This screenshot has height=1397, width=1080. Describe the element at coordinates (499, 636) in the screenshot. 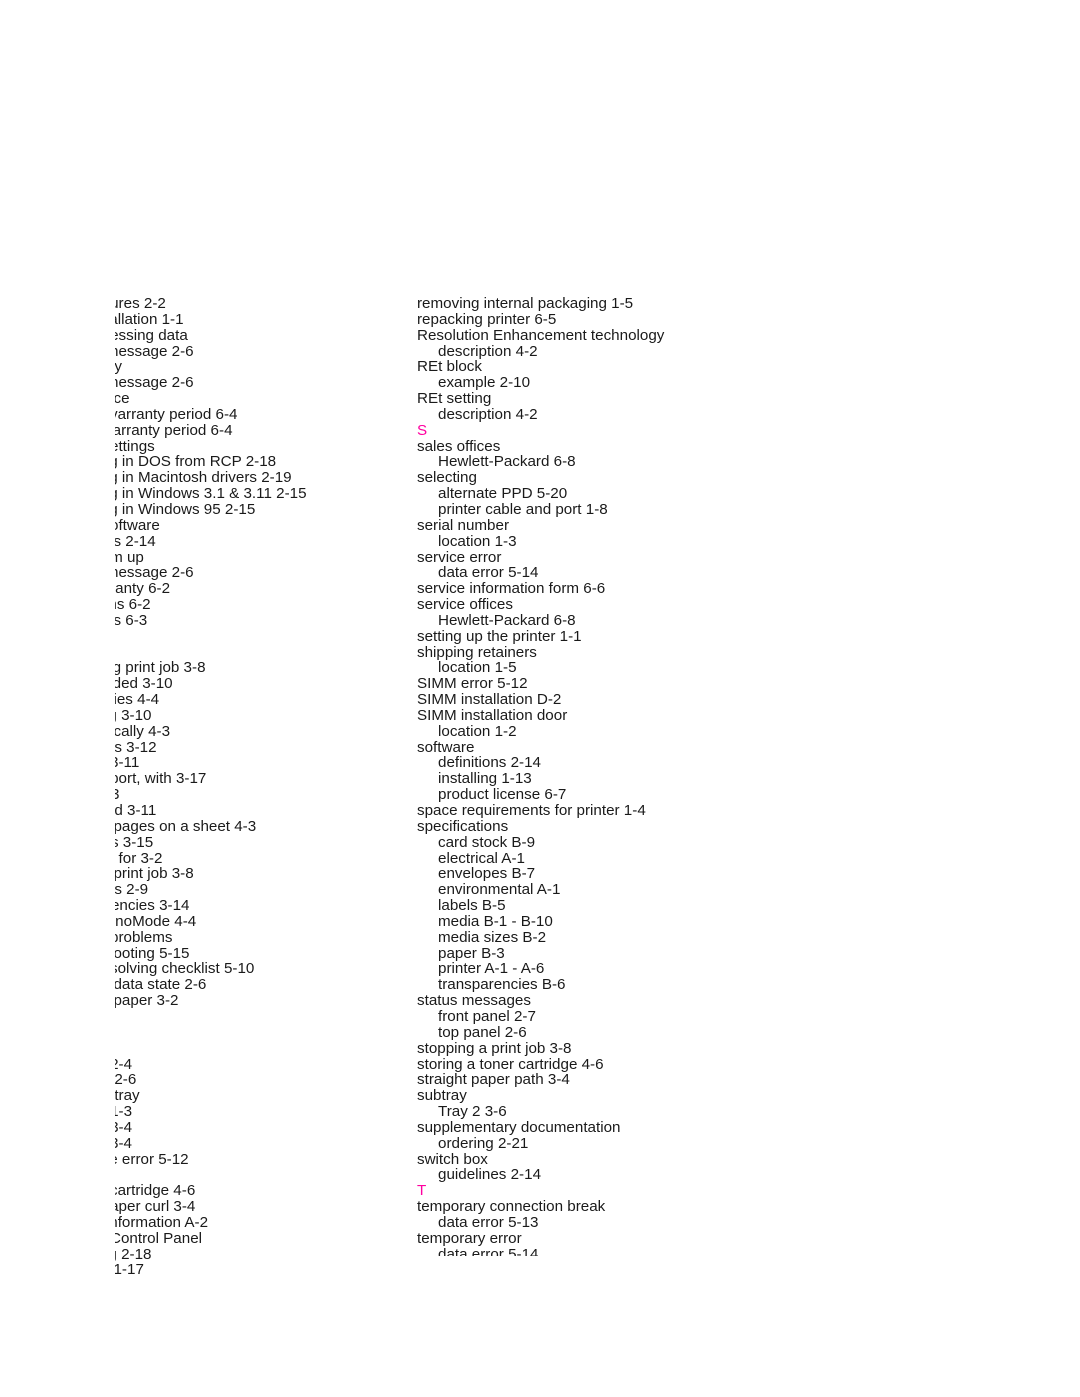

I see `index-entry: setting up the printer 1-1` at that location.